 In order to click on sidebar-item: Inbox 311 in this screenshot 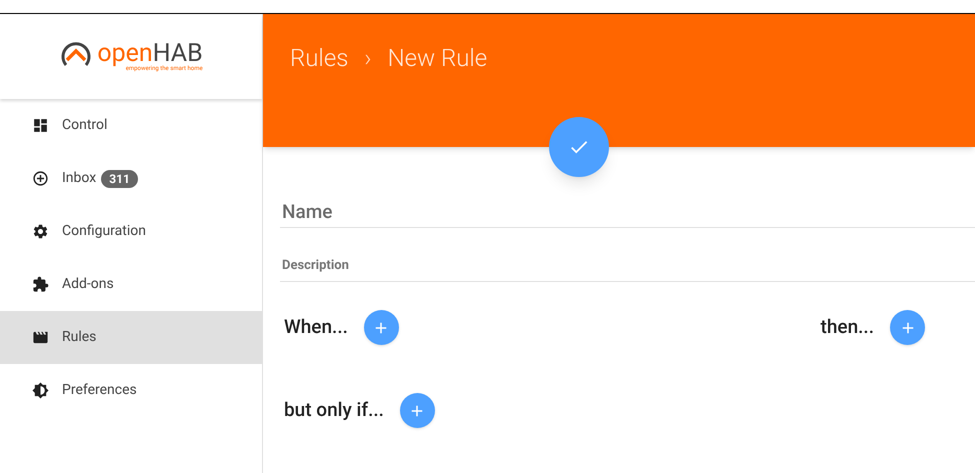, I will do `click(131, 178)`.